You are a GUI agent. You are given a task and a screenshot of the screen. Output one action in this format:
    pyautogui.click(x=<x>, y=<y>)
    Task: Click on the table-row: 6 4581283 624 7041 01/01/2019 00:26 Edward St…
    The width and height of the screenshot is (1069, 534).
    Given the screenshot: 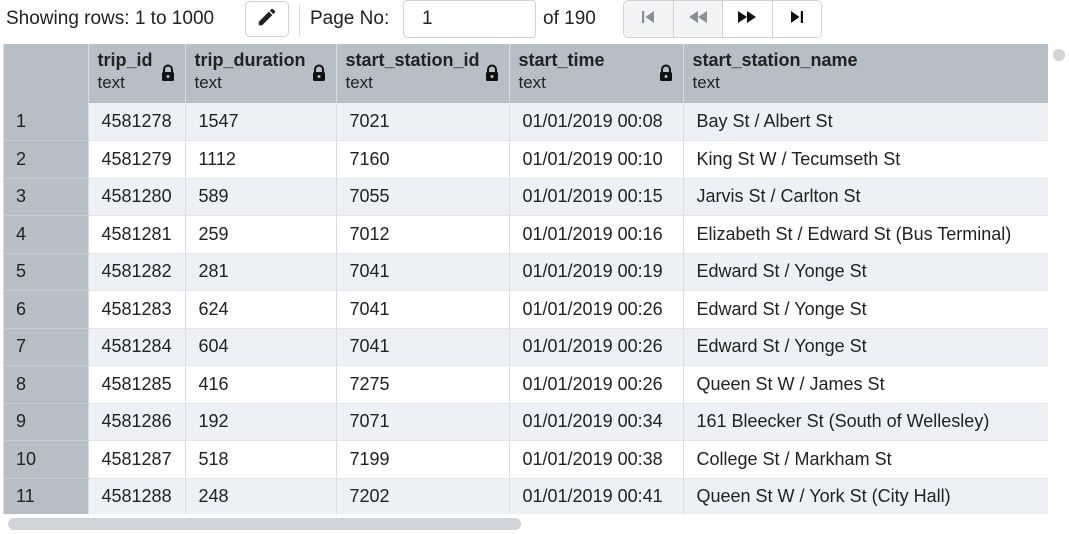 What is the action you would take?
    pyautogui.click(x=526, y=309)
    